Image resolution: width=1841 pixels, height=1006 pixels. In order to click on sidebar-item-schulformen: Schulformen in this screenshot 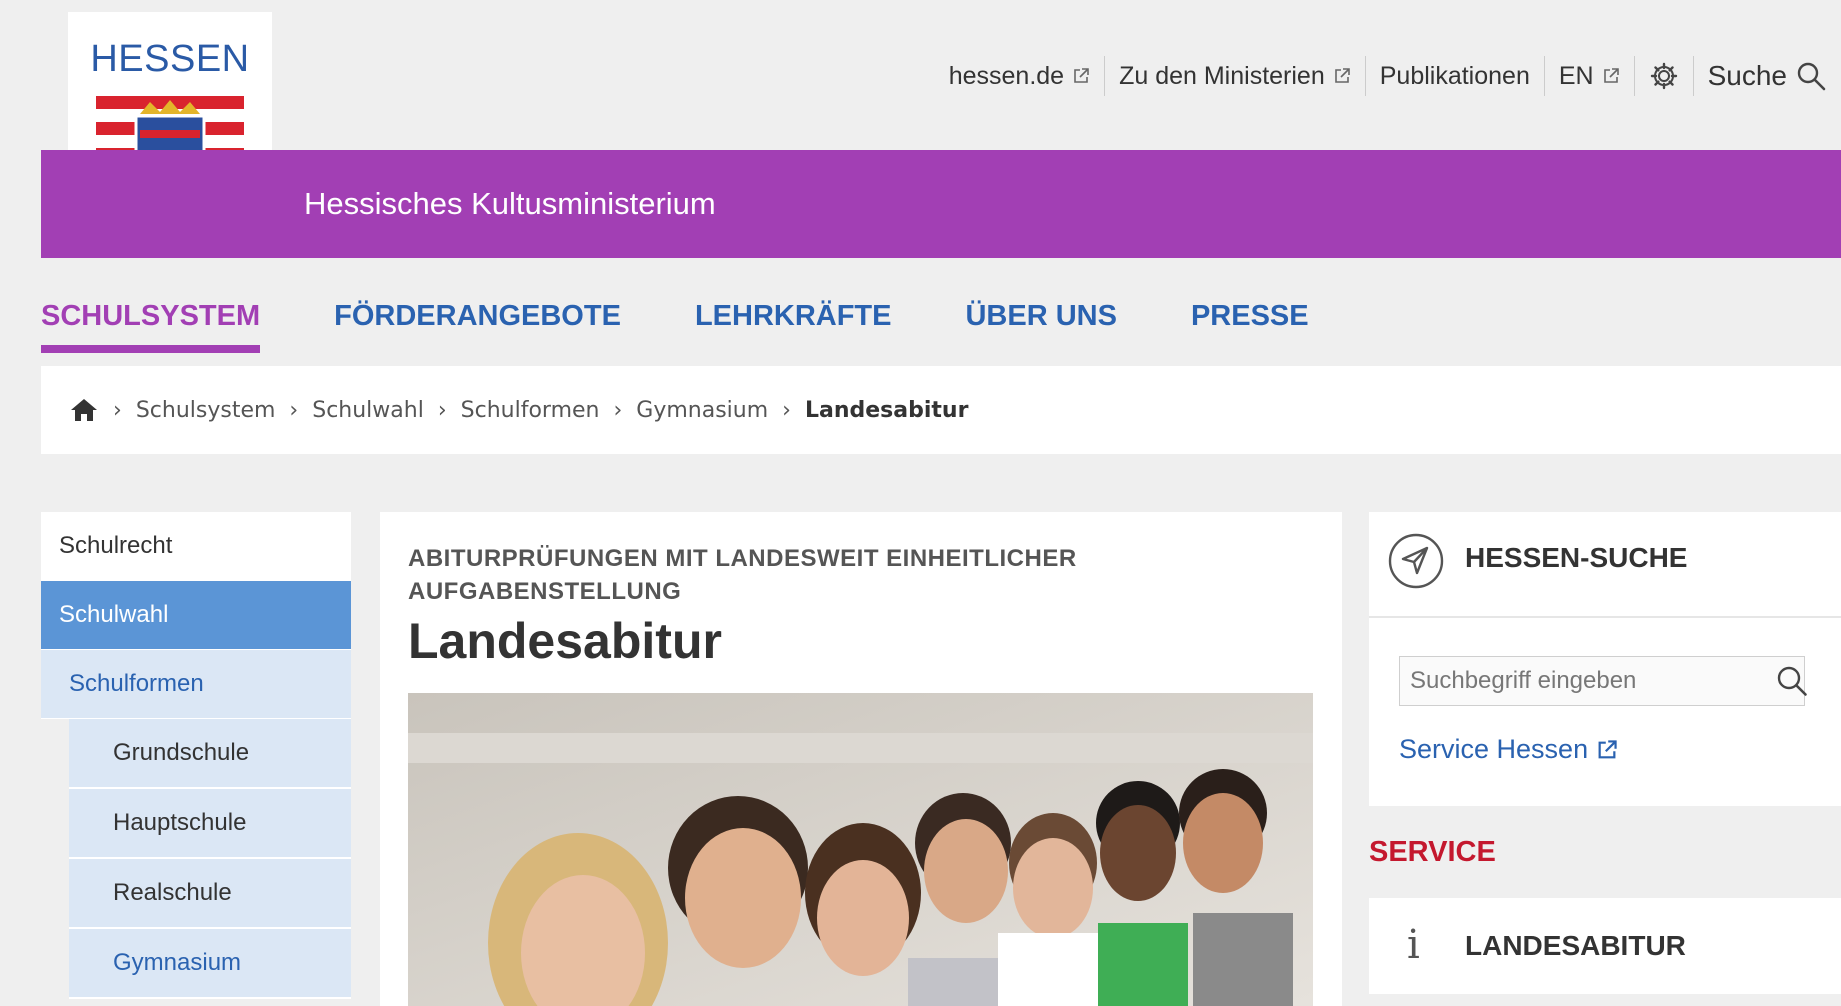, I will do `click(196, 684)`.